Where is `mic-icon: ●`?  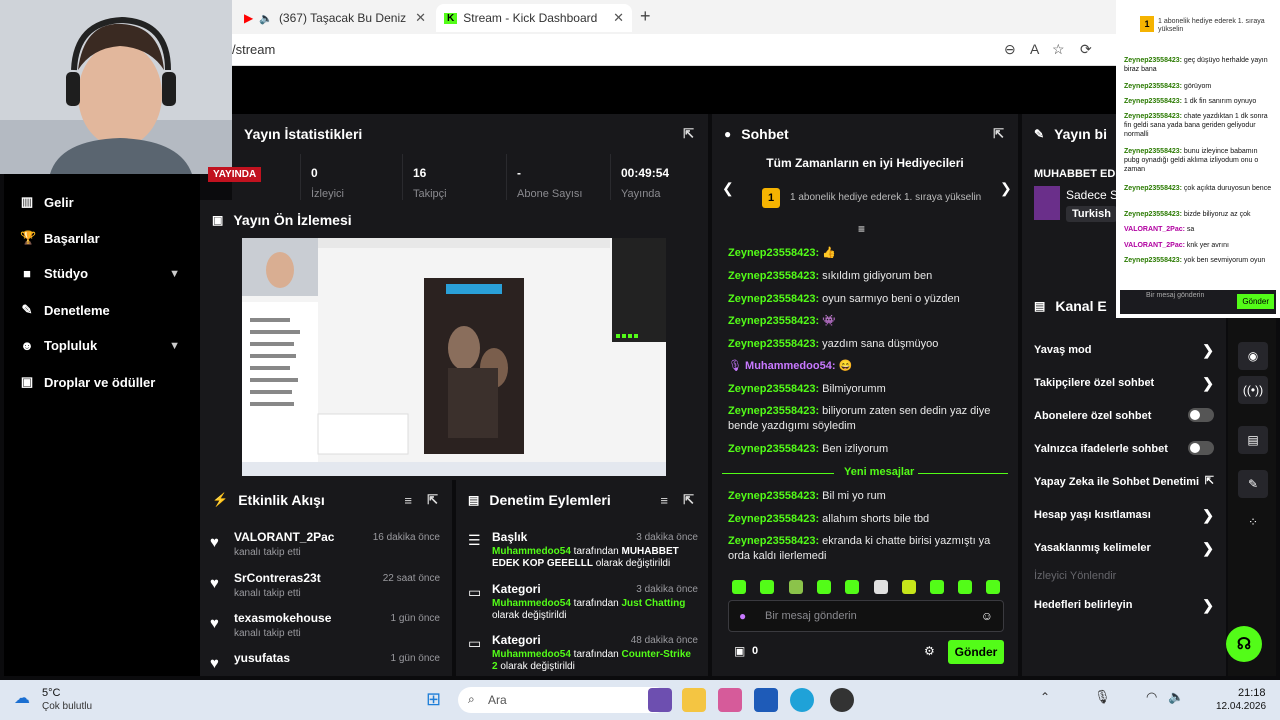
mic-icon: ● is located at coordinates (743, 616).